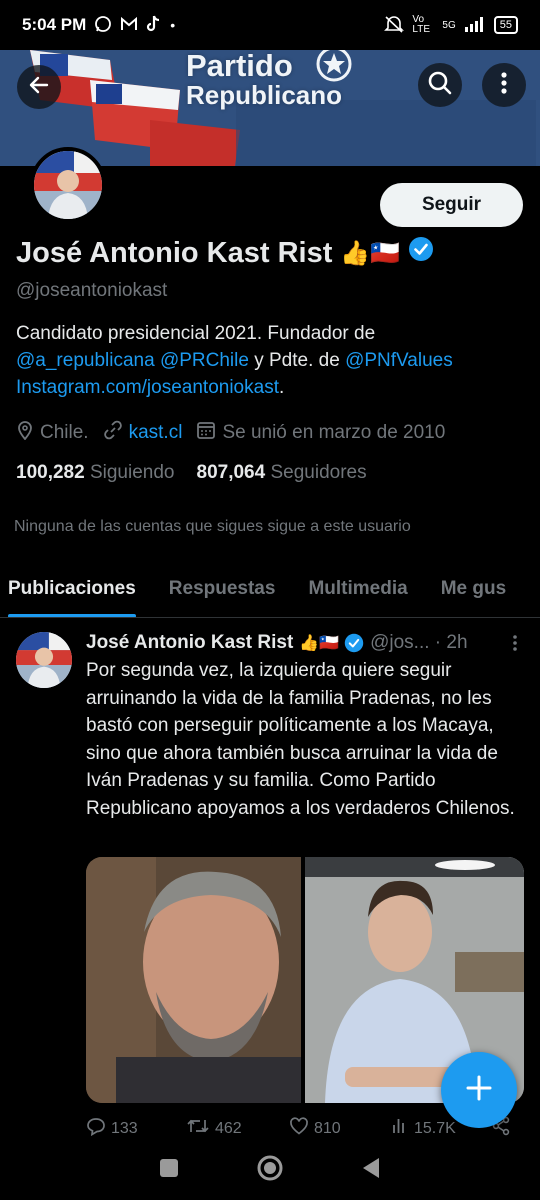 This screenshot has height=1200, width=540. What do you see at coordinates (228, 1128) in the screenshot?
I see `repost-count: 462` at bounding box center [228, 1128].